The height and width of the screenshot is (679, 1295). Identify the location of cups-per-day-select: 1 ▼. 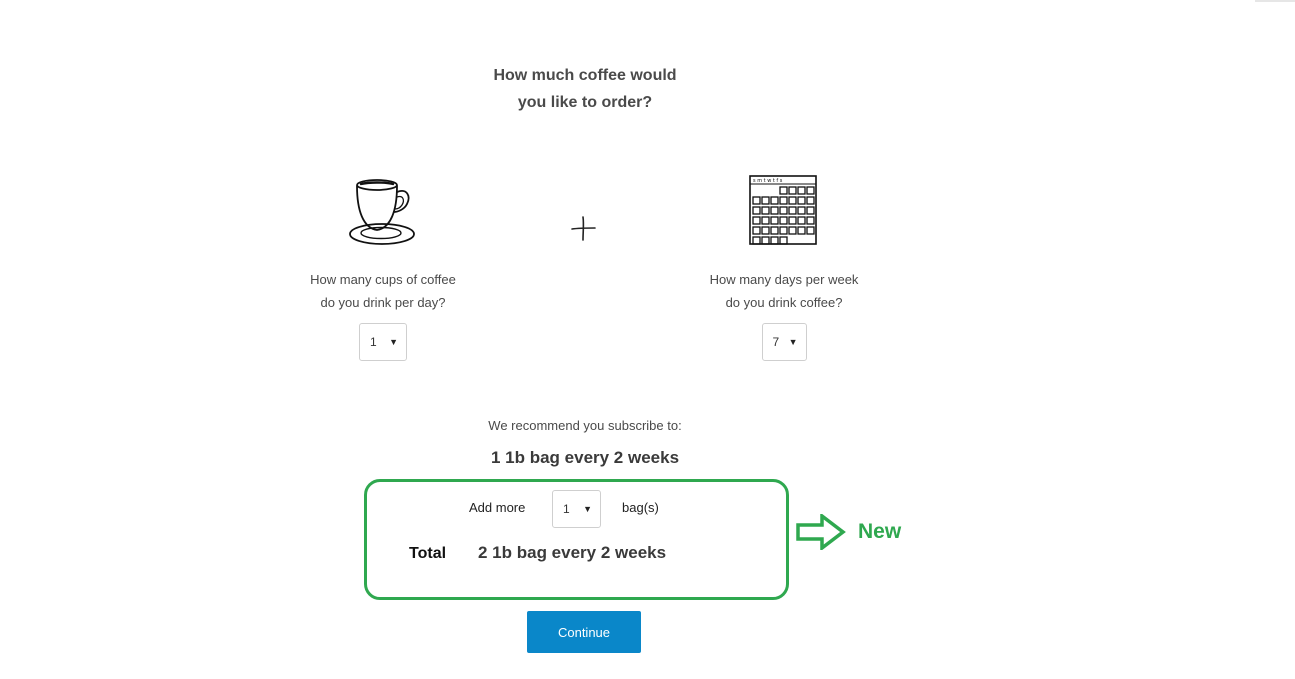
(383, 342).